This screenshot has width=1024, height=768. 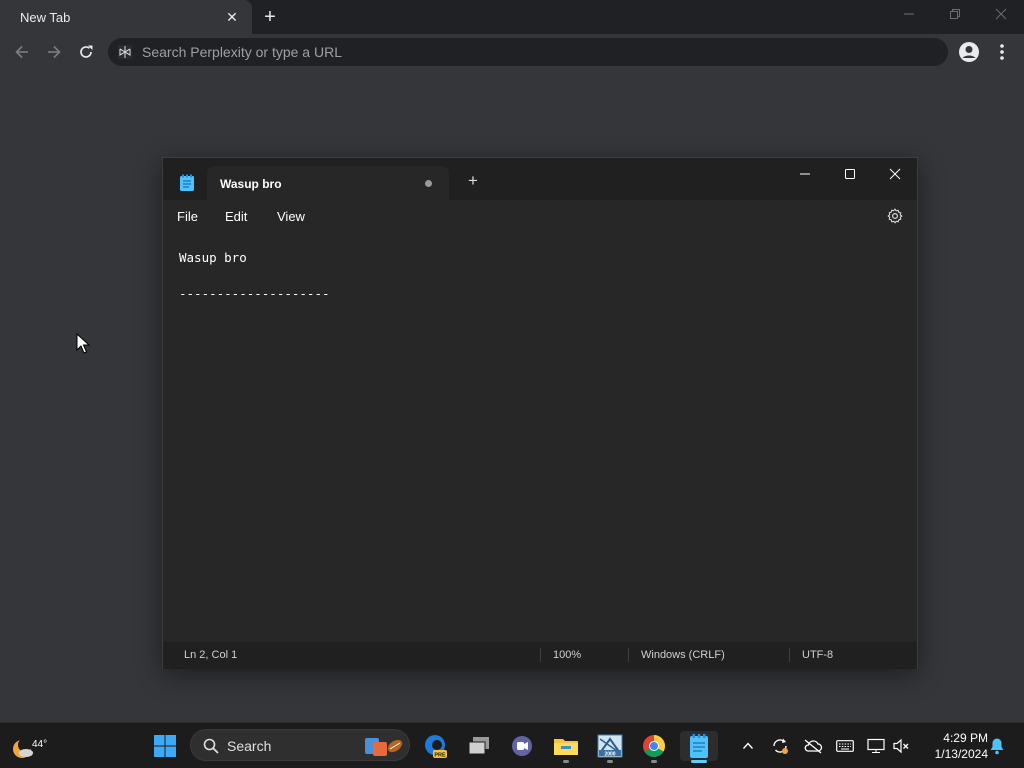 I want to click on mouse-cursor-icon, so click(x=83, y=343).